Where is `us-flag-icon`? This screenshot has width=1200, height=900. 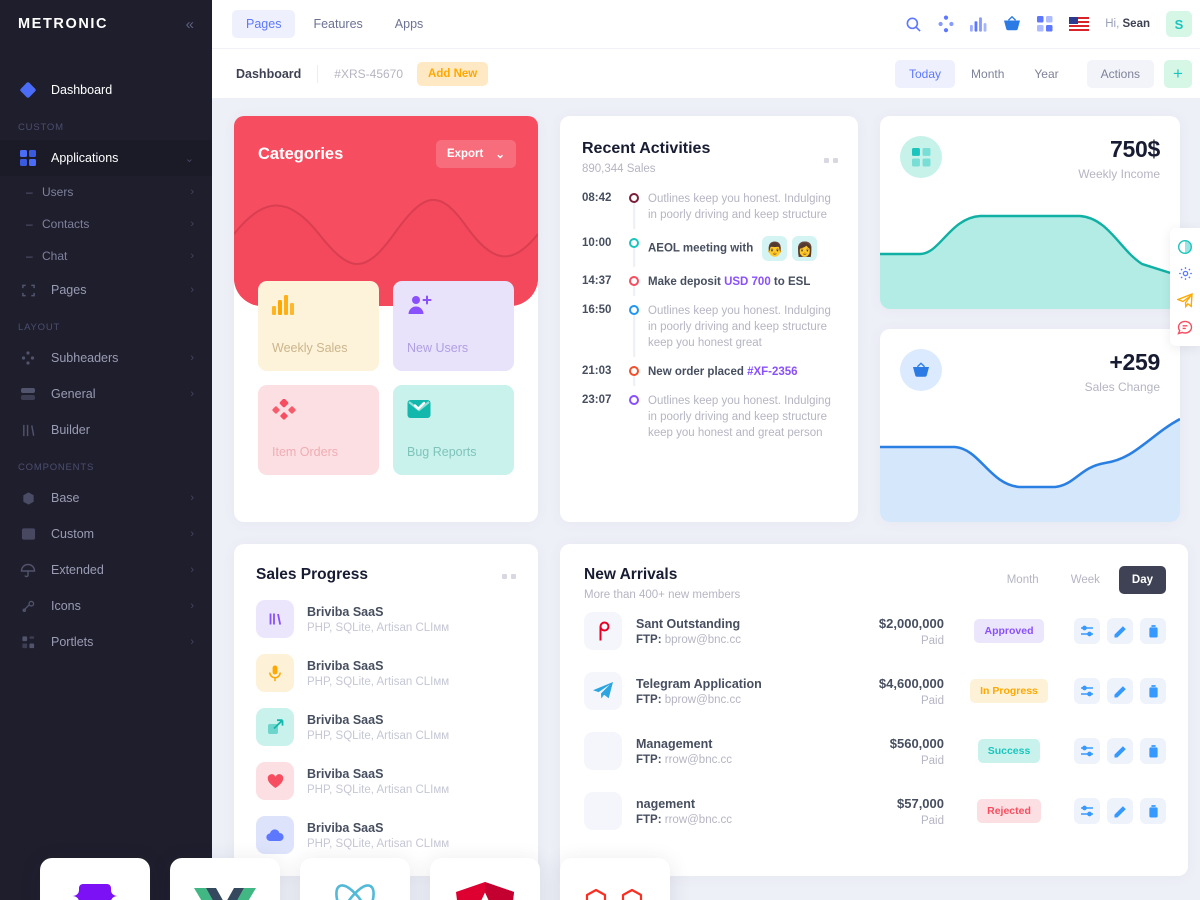 us-flag-icon is located at coordinates (1079, 24).